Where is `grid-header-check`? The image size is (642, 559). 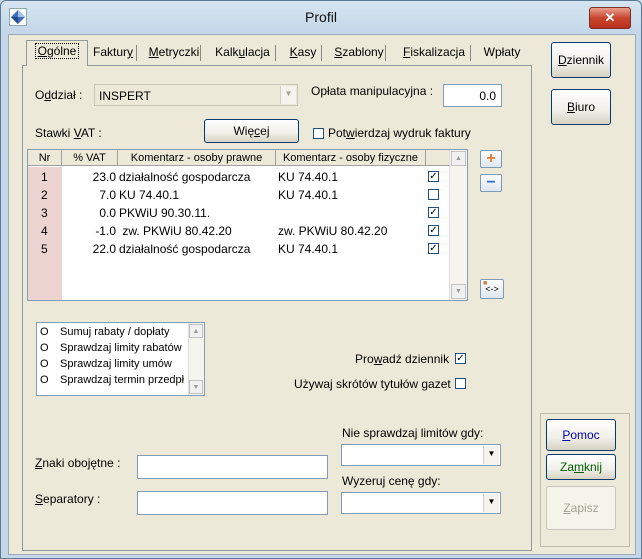 grid-header-check is located at coordinates (438, 158).